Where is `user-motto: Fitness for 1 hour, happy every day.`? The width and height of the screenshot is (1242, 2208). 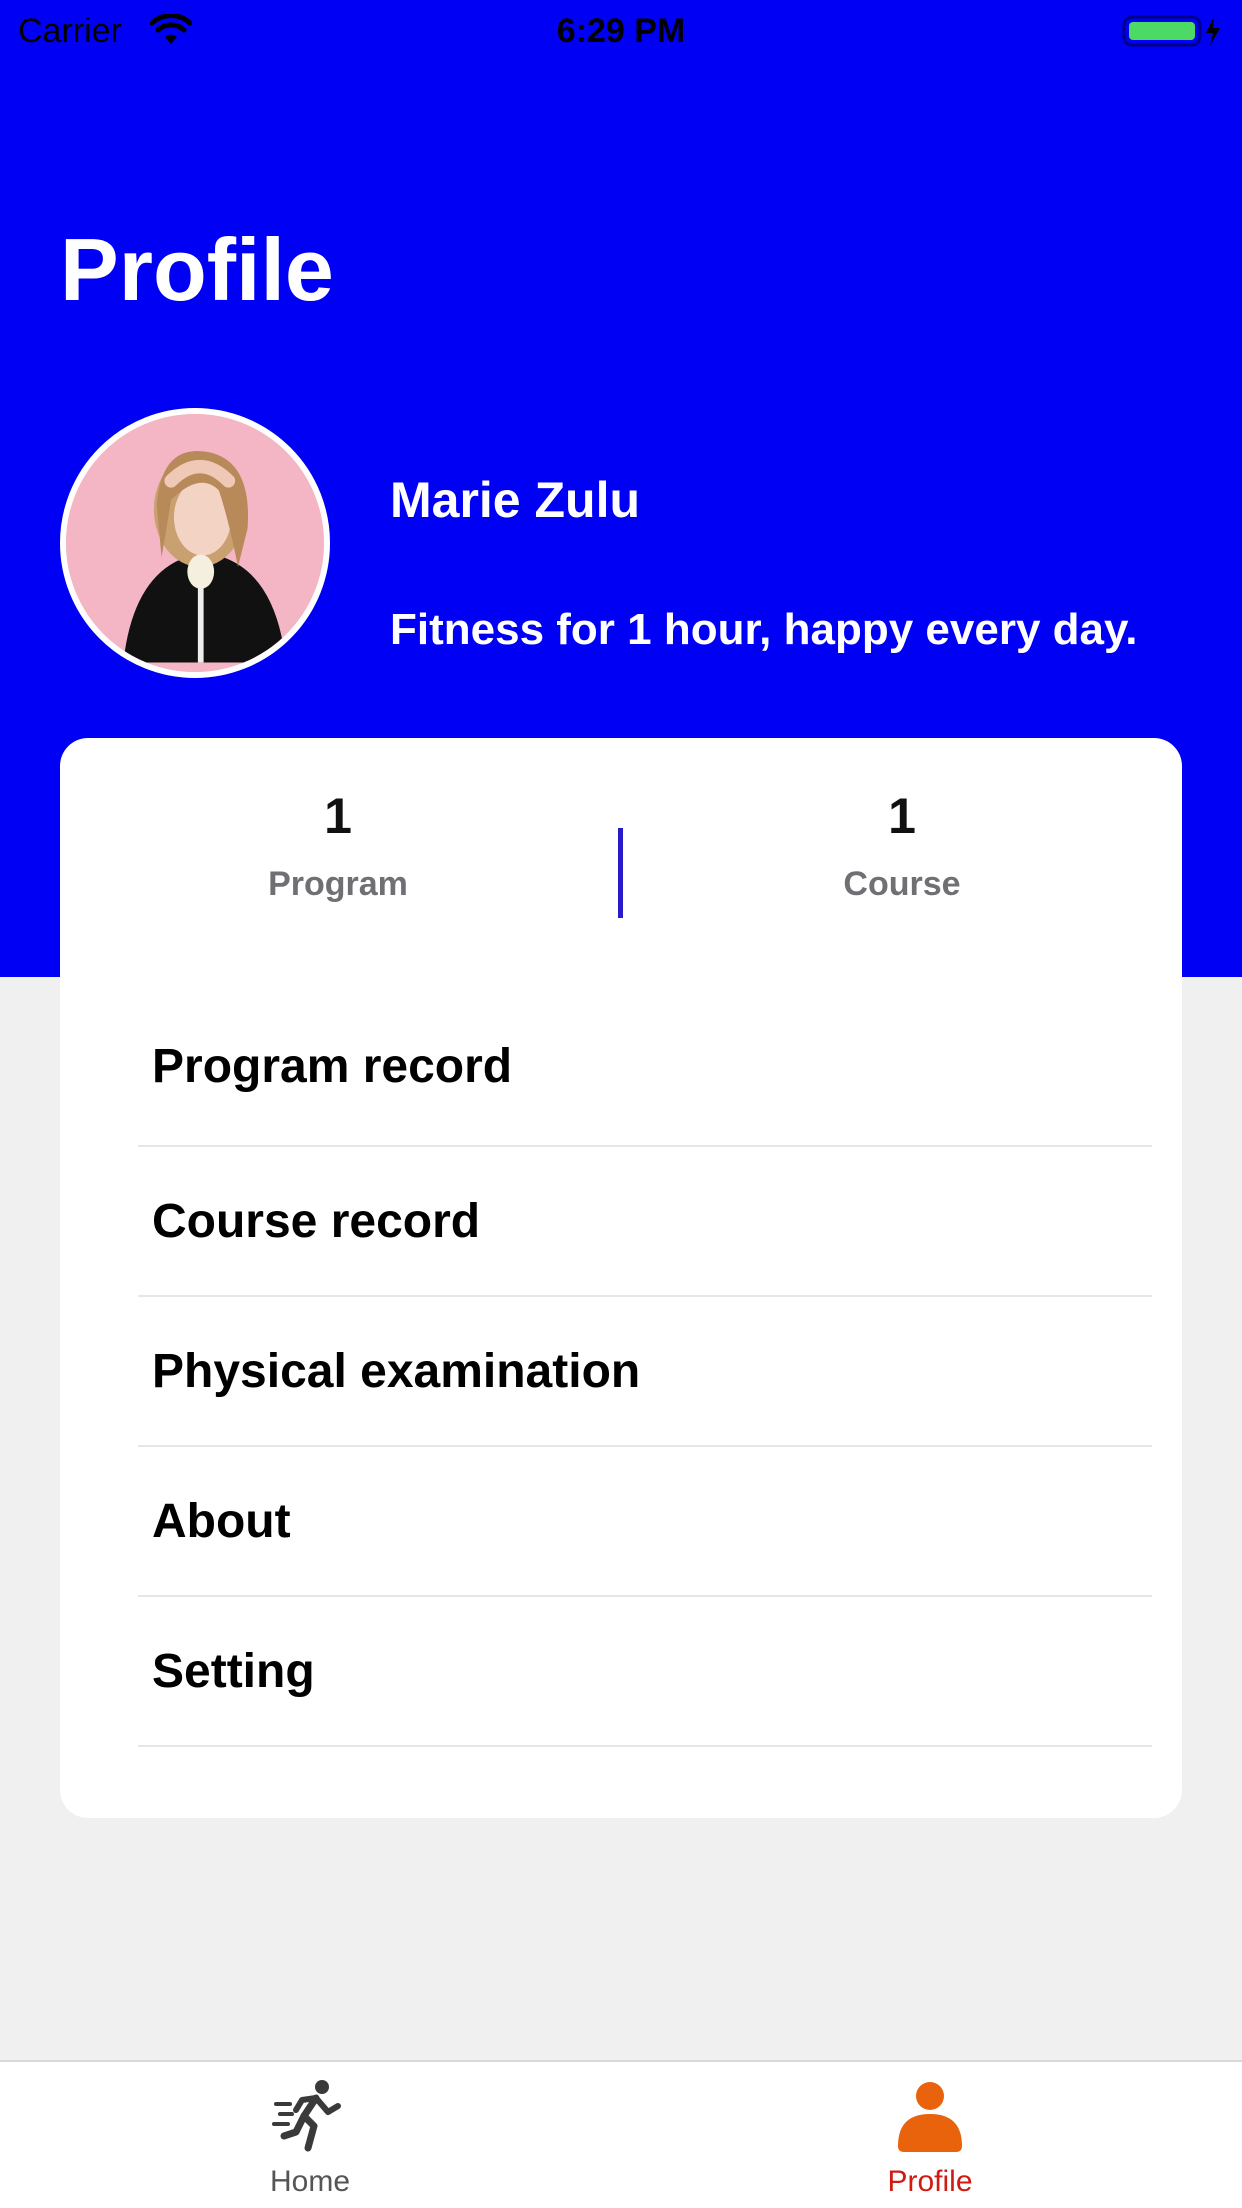
user-motto: Fitness for 1 hour, happy every day. is located at coordinates (764, 629).